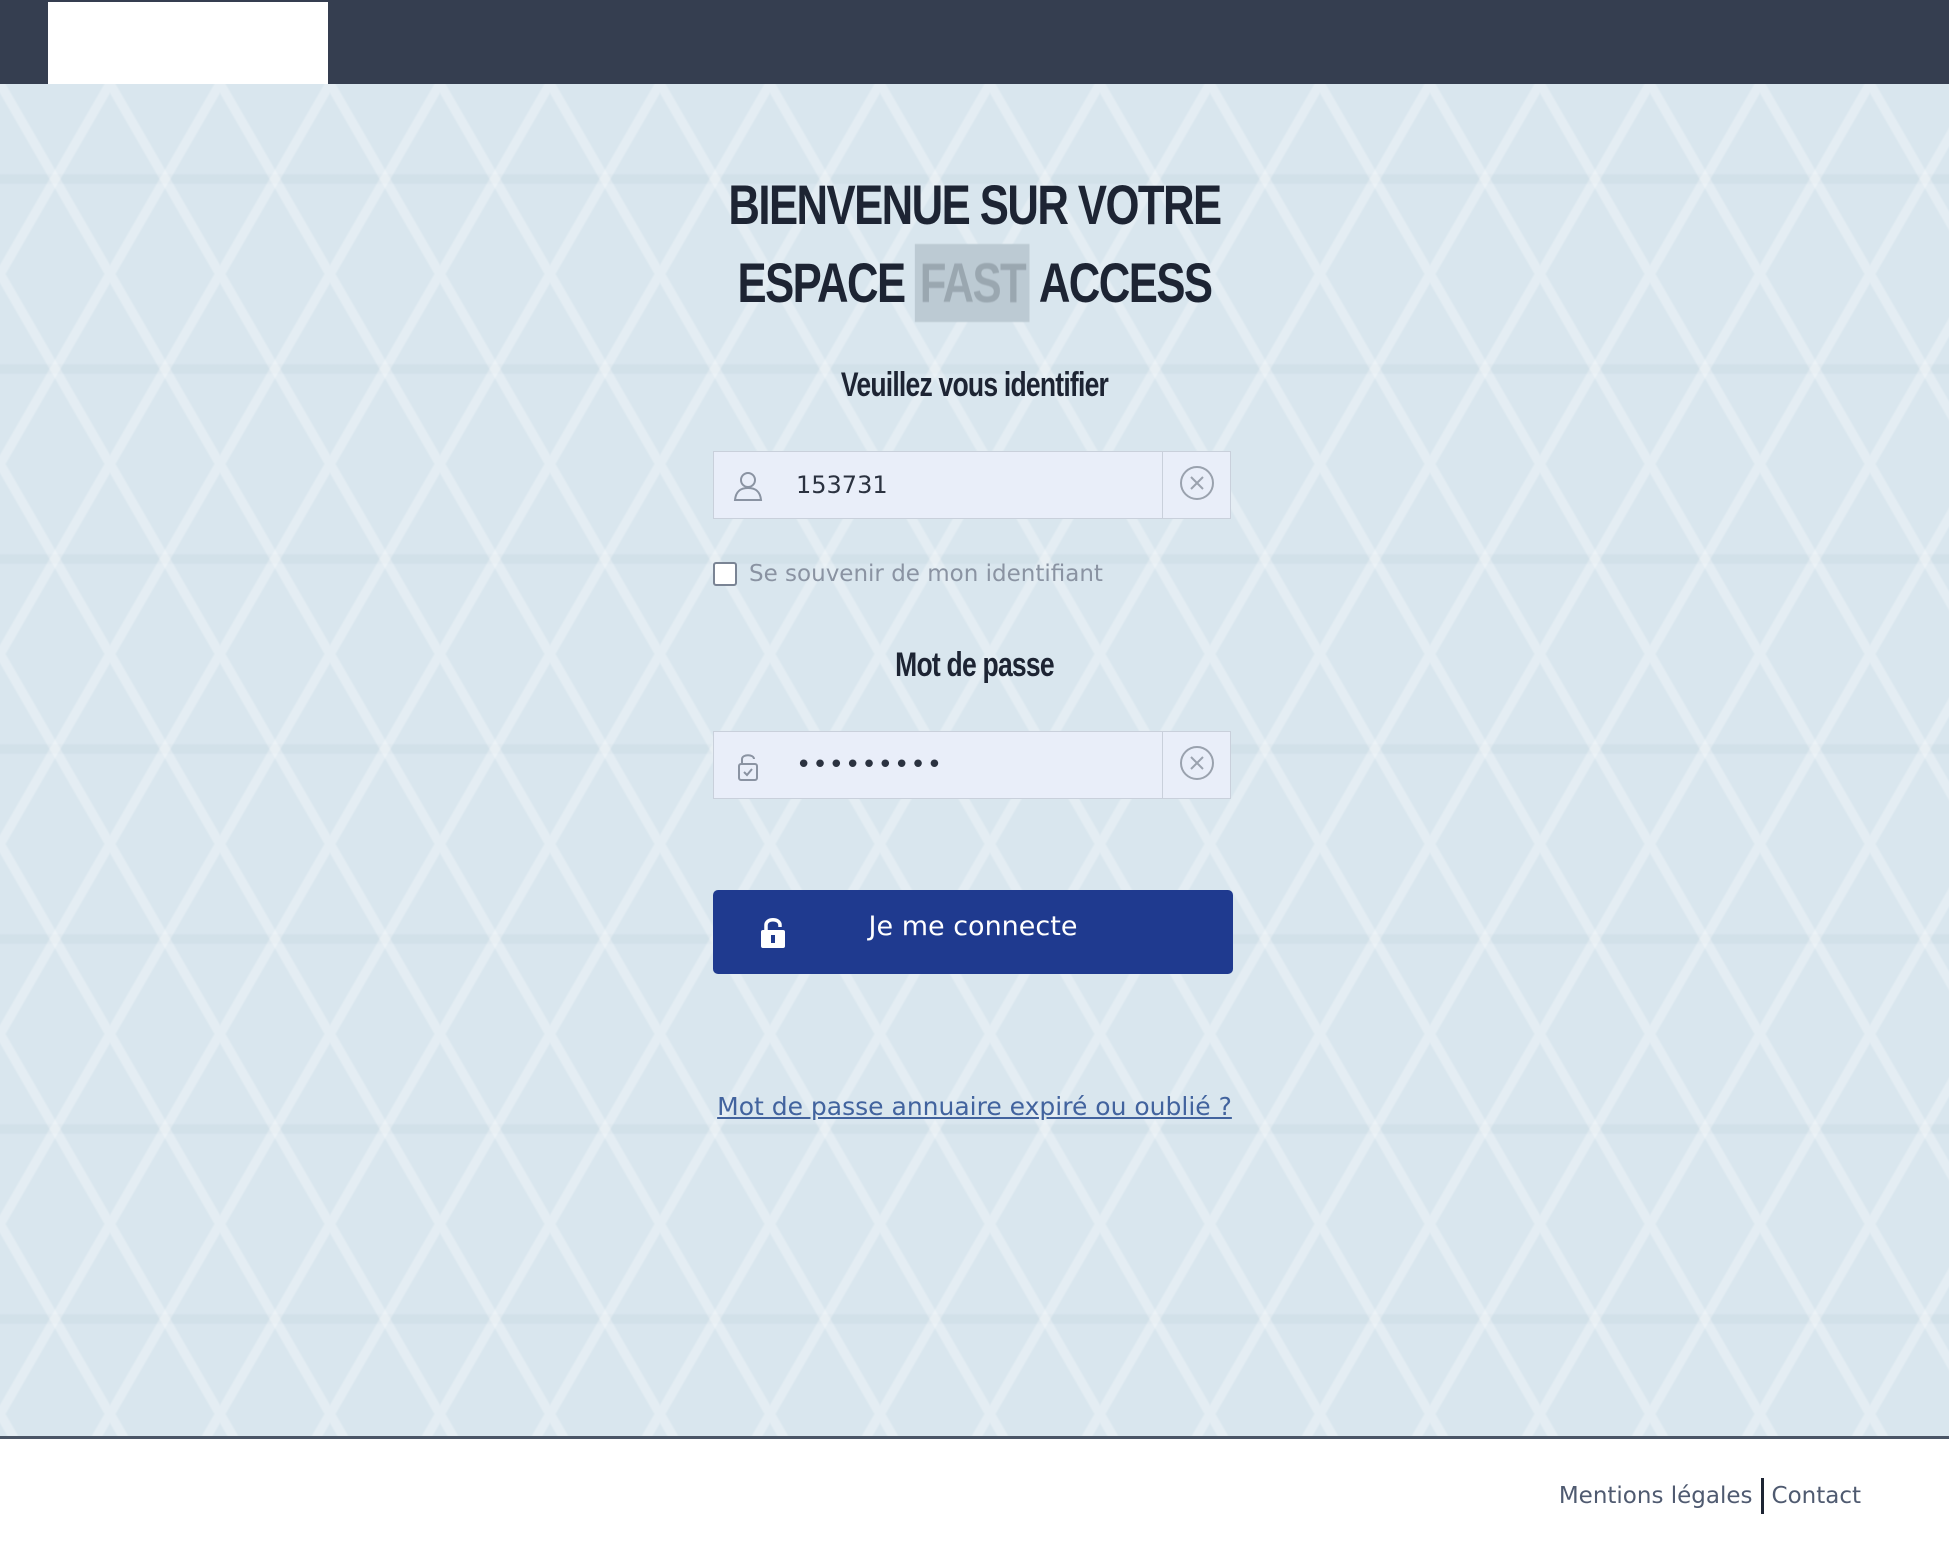 The height and width of the screenshot is (1556, 1949). Describe the element at coordinates (1125, 282) in the screenshot. I see `title-suffix: ACCESS` at that location.